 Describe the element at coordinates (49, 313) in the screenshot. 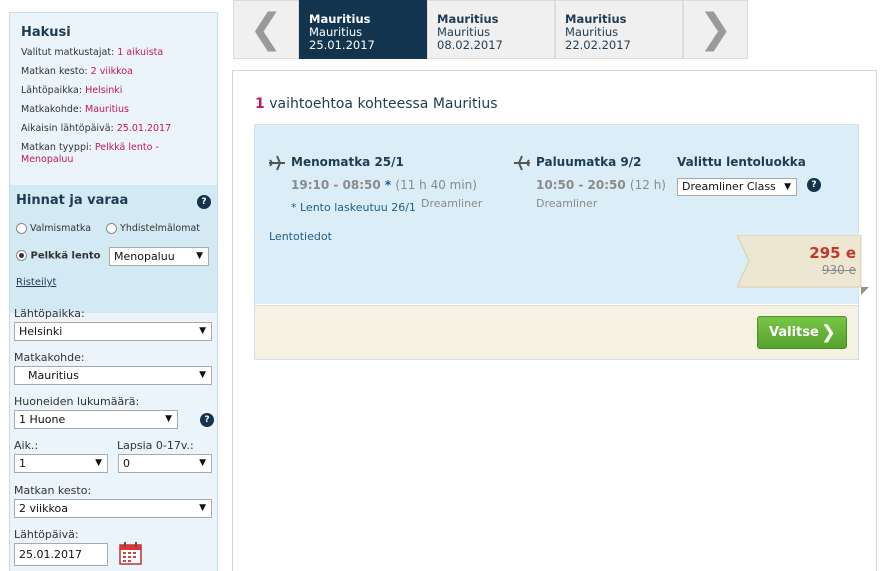

I see `departure-label: Lähtöpaikka:` at that location.